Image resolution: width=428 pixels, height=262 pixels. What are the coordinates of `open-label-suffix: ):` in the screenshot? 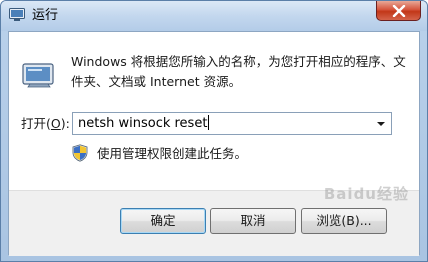 It's located at (65, 123).